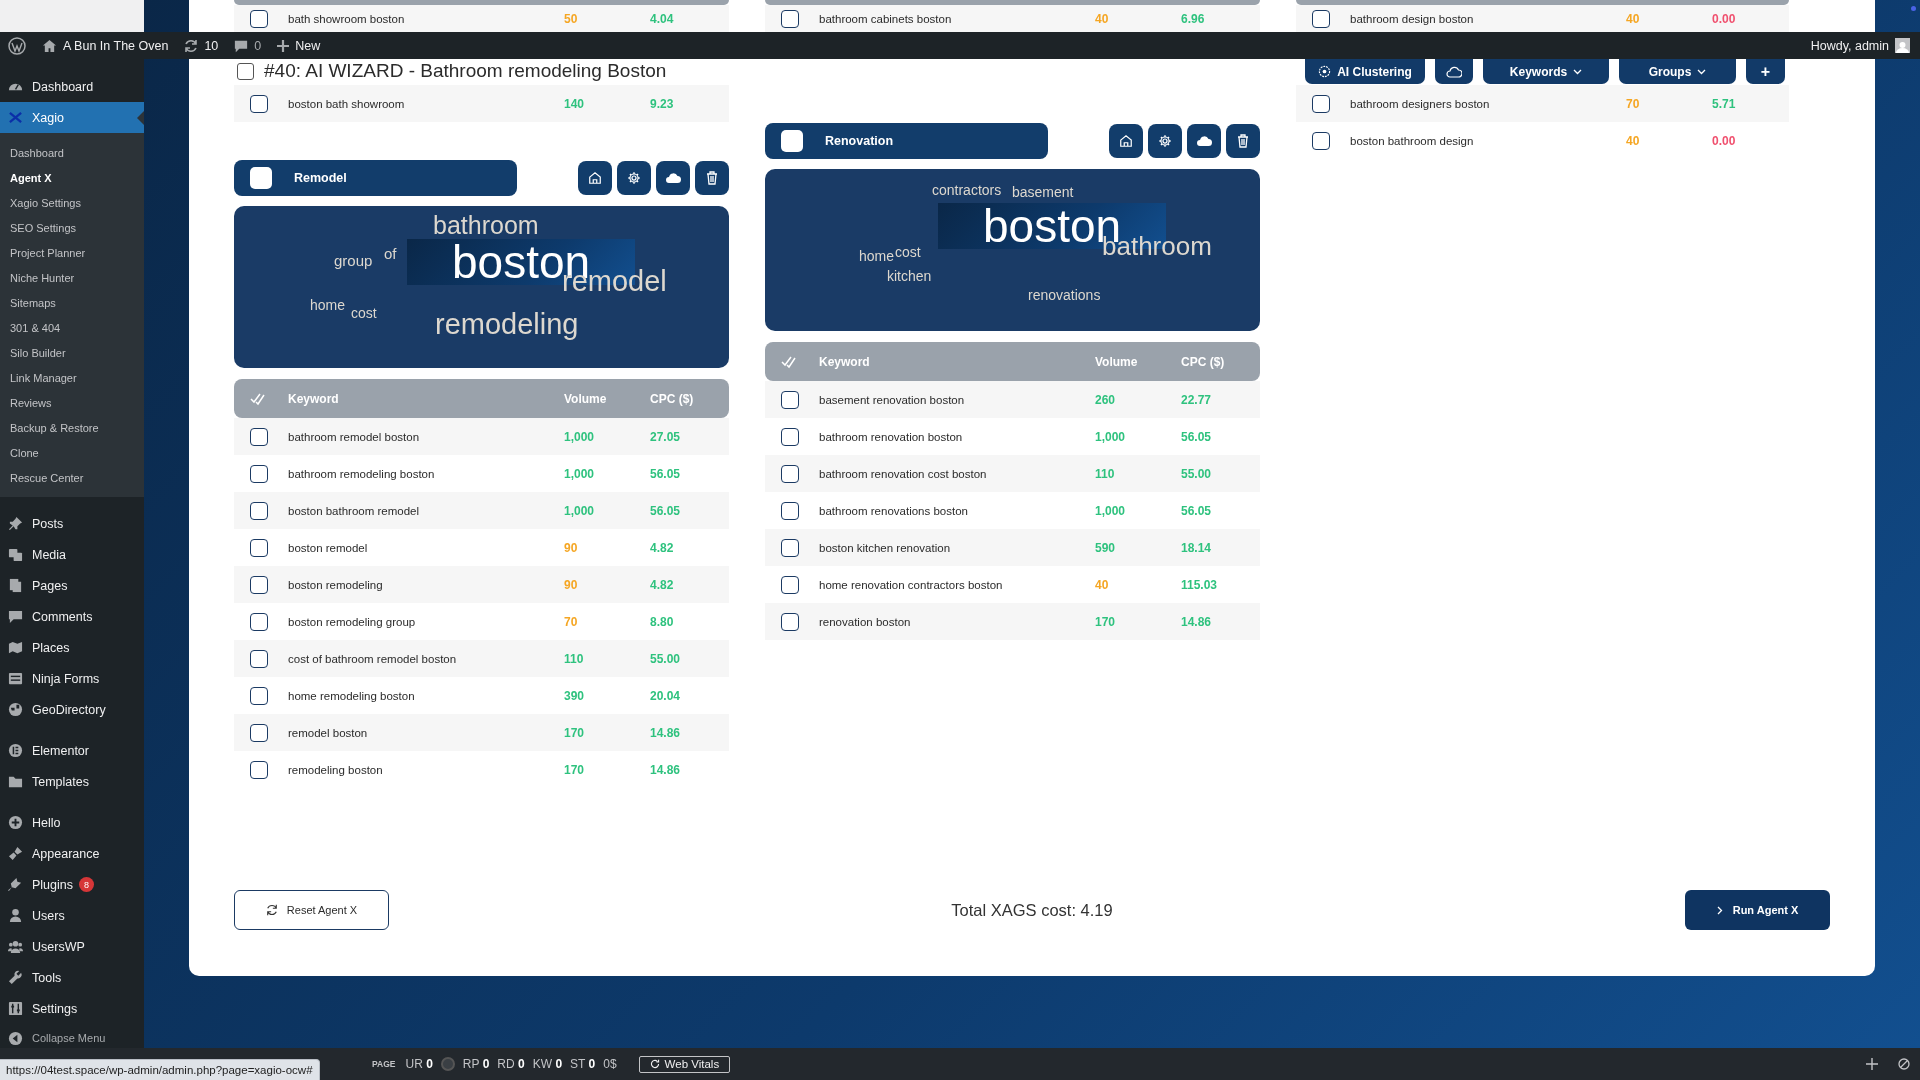 The image size is (1920, 1080). What do you see at coordinates (72, 252) in the screenshot?
I see `submenu-item: Project Planner` at bounding box center [72, 252].